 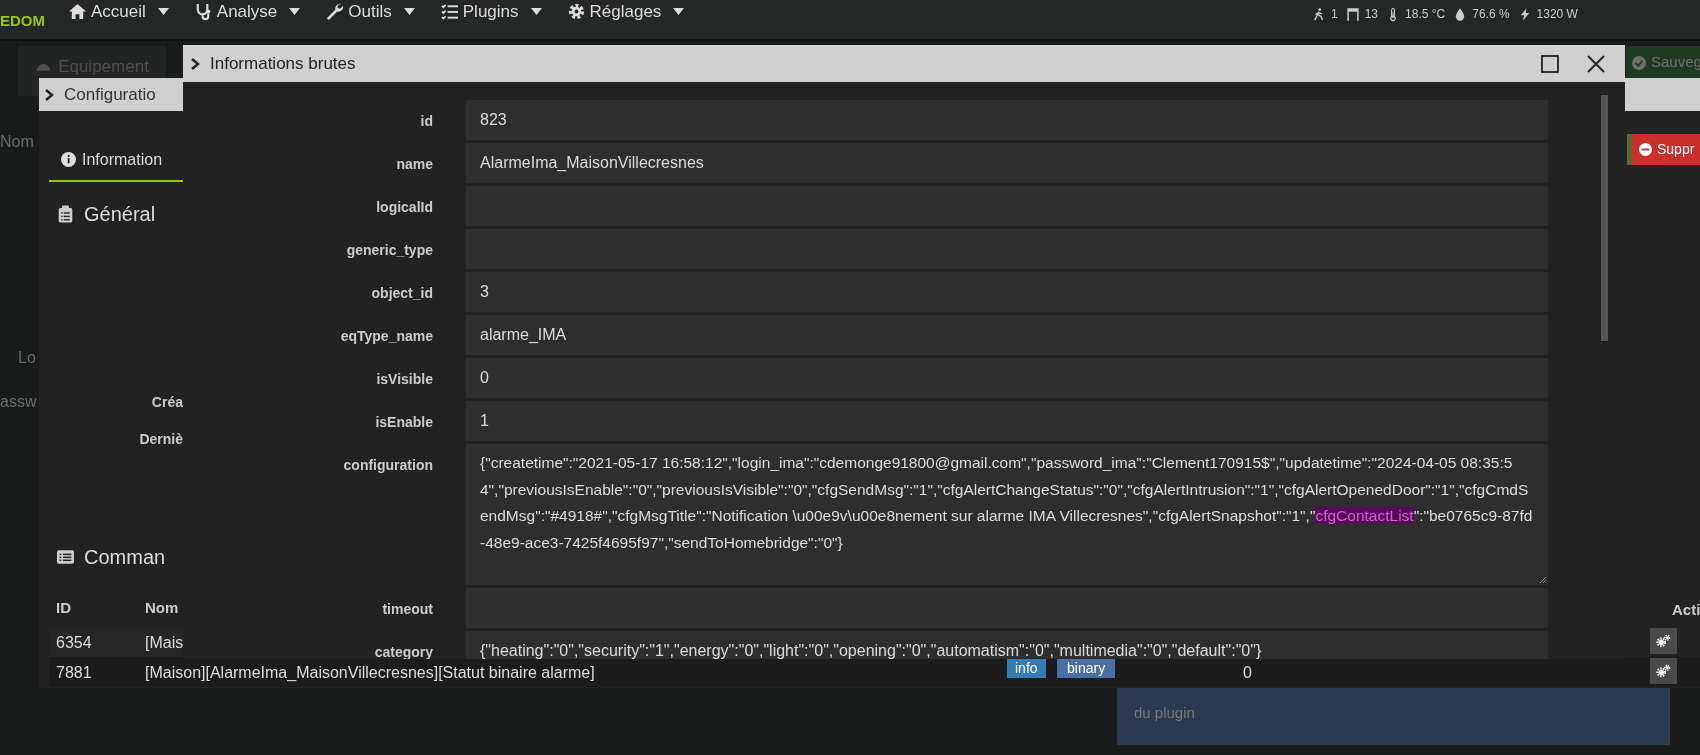 I want to click on status-value: 13, so click(x=1371, y=14).